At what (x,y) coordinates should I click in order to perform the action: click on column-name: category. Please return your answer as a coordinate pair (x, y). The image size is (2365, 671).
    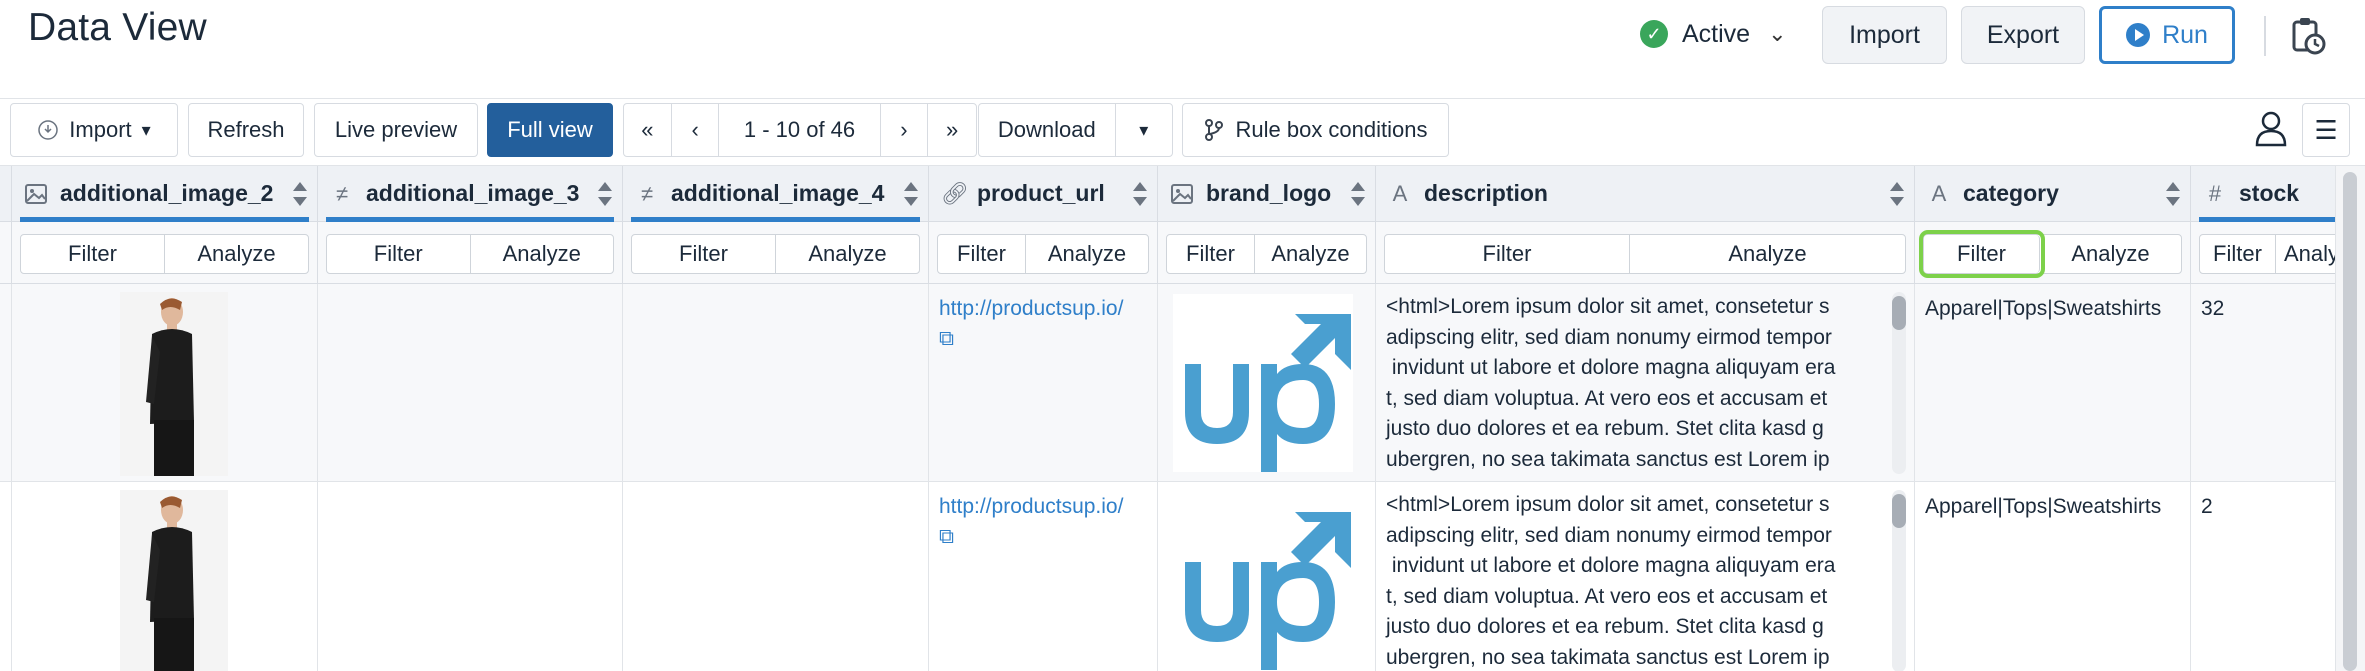
    Looking at the image, I should click on (2011, 193).